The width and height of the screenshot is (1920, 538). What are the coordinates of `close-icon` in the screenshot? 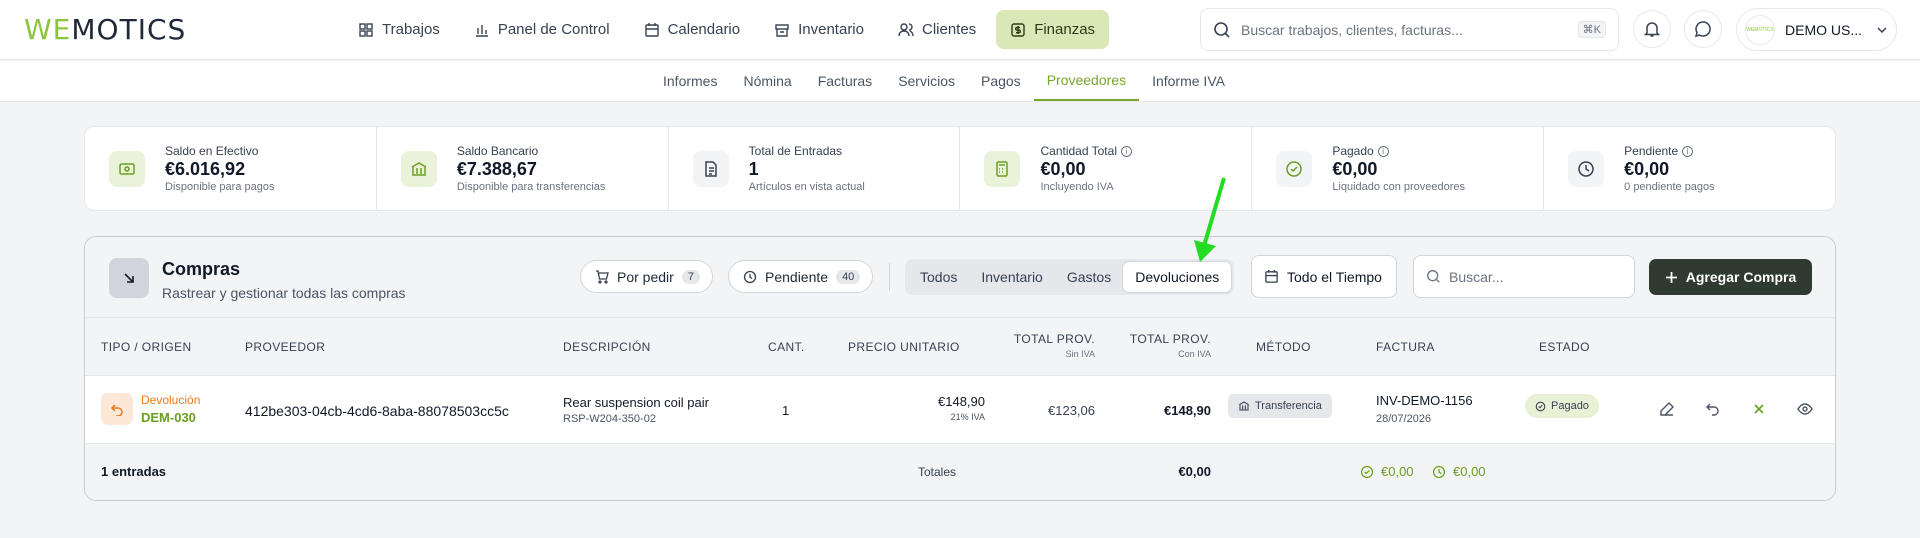 It's located at (1759, 409).